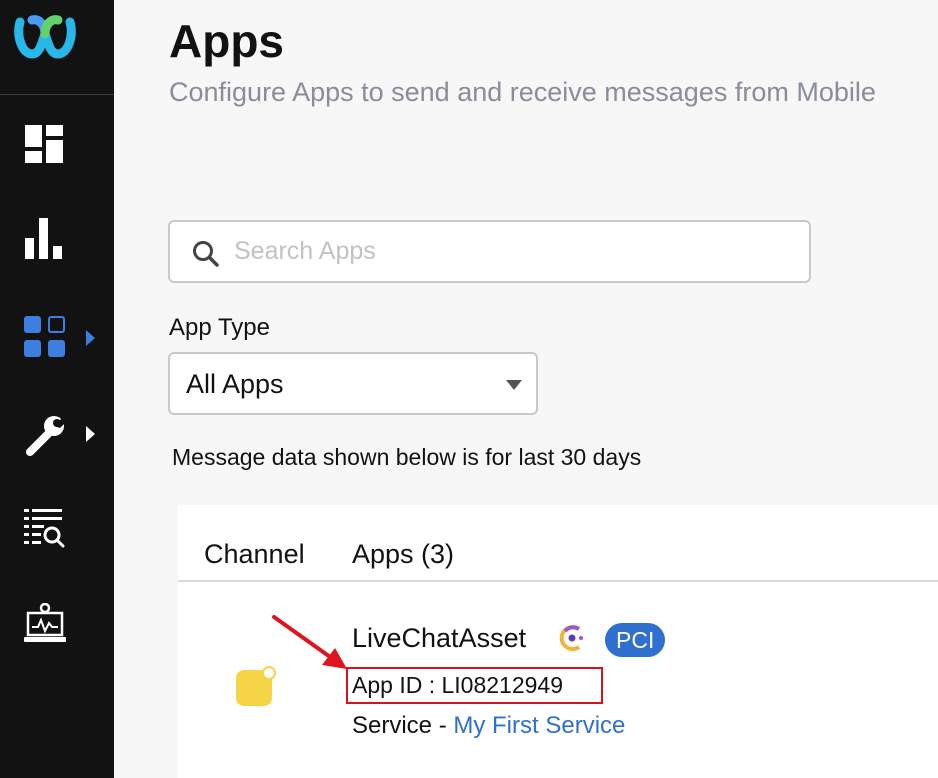 The width and height of the screenshot is (938, 778). Describe the element at coordinates (254, 554) in the screenshot. I see `column-header-channel: Channel` at that location.